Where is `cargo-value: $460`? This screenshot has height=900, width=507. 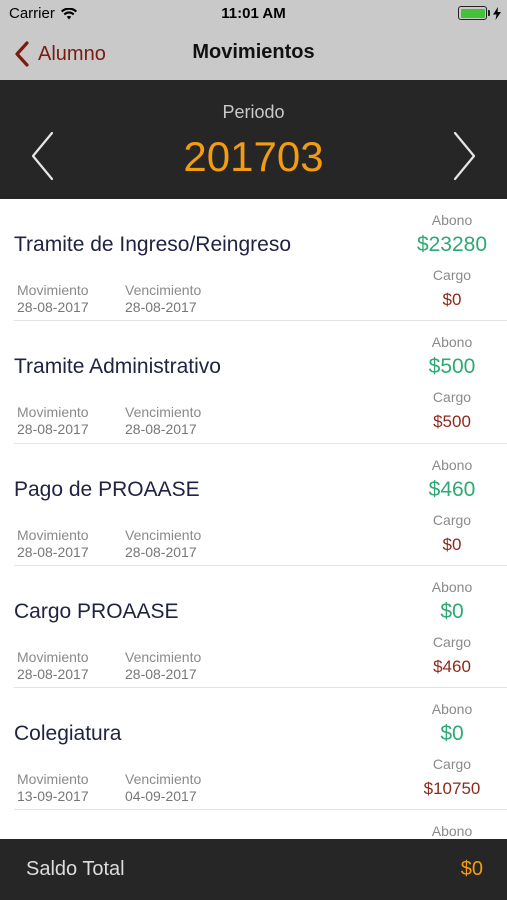 cargo-value: $460 is located at coordinates (452, 666).